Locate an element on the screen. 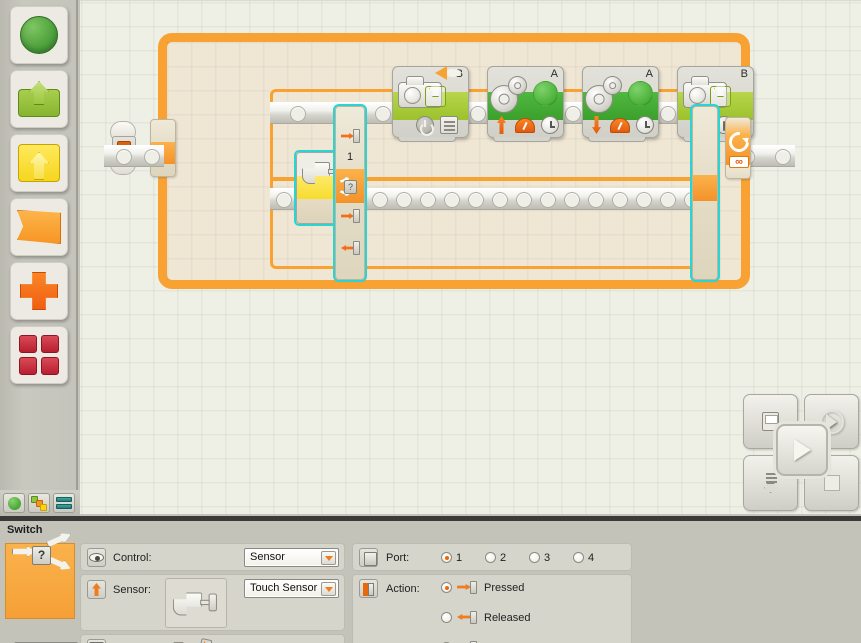  sensor-label: Sensor: is located at coordinates (132, 590).